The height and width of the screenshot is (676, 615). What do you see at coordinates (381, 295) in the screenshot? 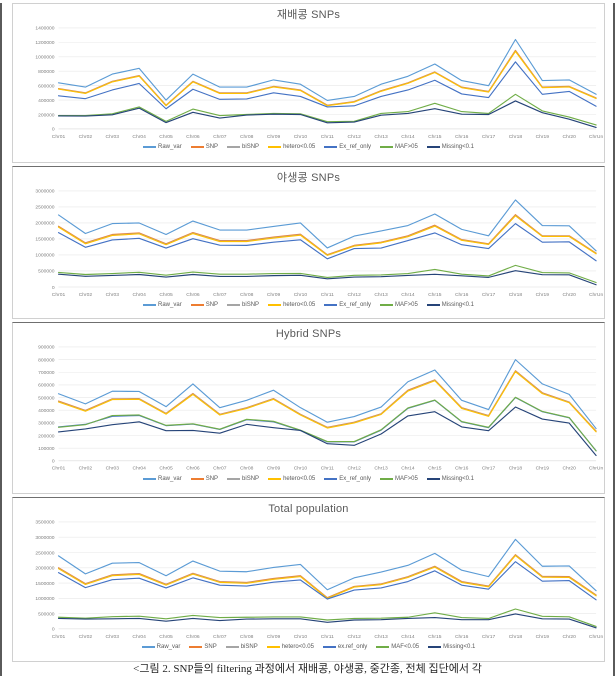
I see `x-axis-tick: Chr13` at bounding box center [381, 295].